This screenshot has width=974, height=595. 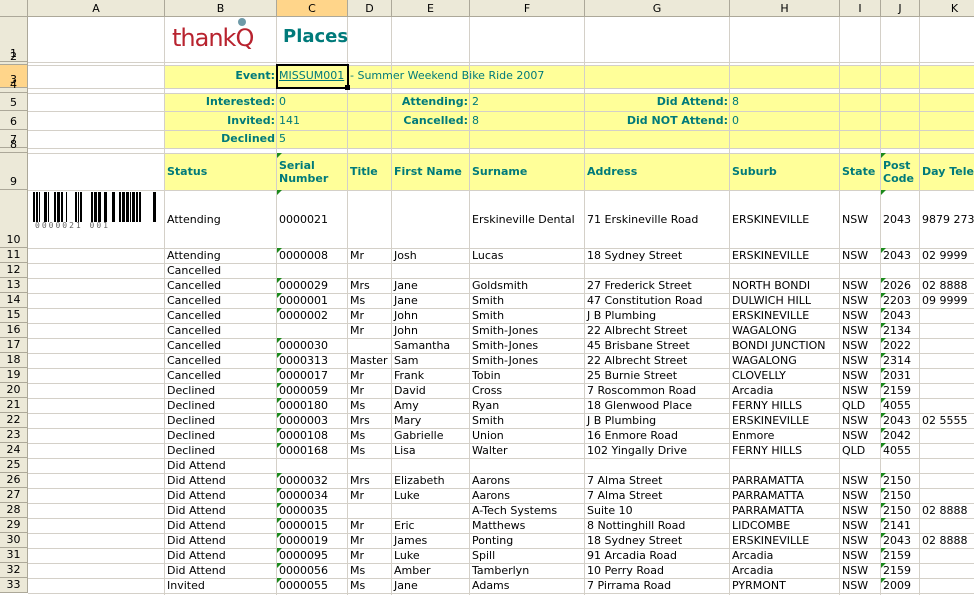 I want to click on table-cell-address: J B Plumbing, so click(x=657, y=420).